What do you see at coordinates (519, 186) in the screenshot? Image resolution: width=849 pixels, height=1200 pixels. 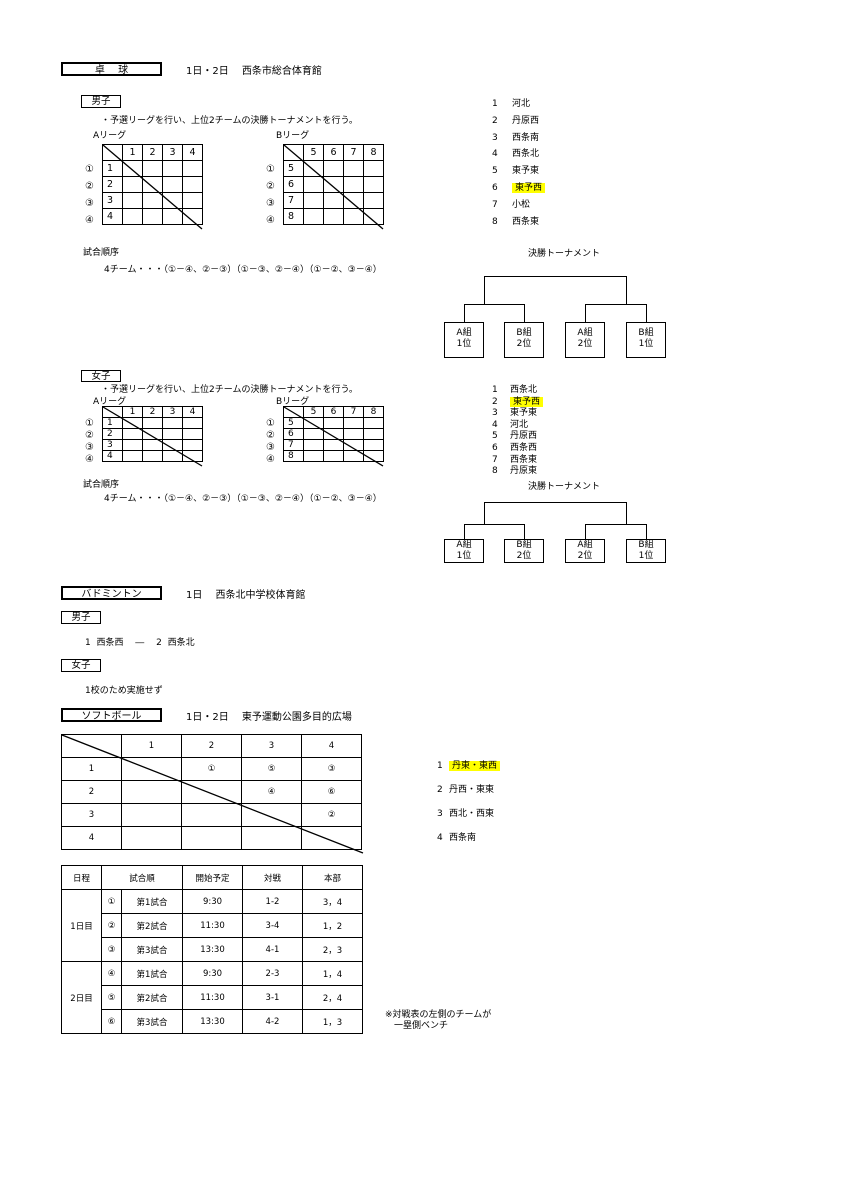 I see `team-entry: 6 東予西` at bounding box center [519, 186].